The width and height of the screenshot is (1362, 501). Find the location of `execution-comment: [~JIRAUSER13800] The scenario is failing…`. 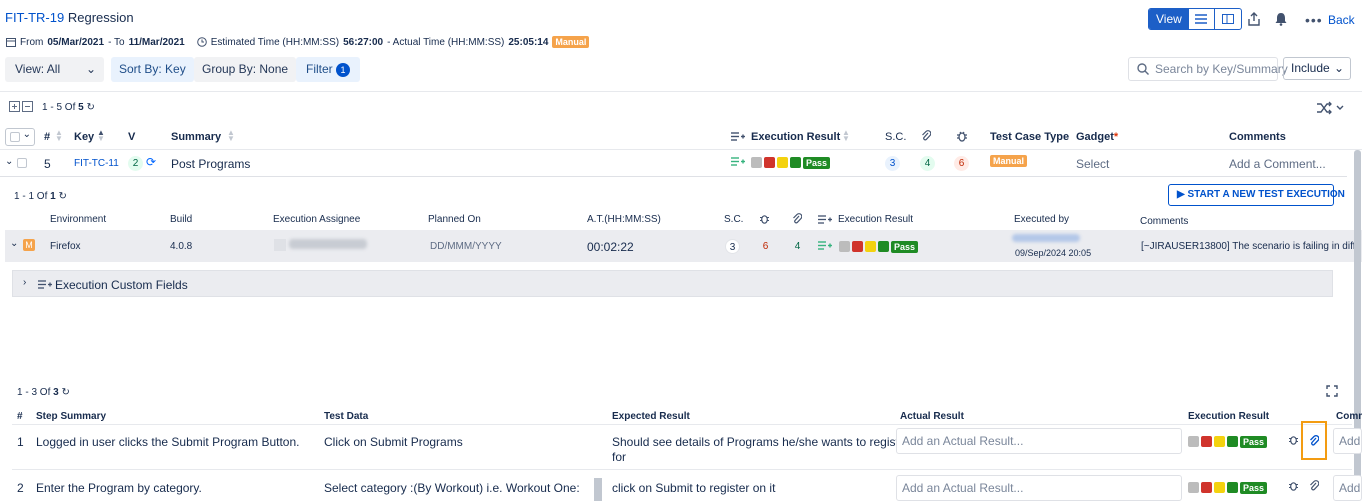

execution-comment: [~JIRAUSER13800] The scenario is failing… is located at coordinates (1251, 246).